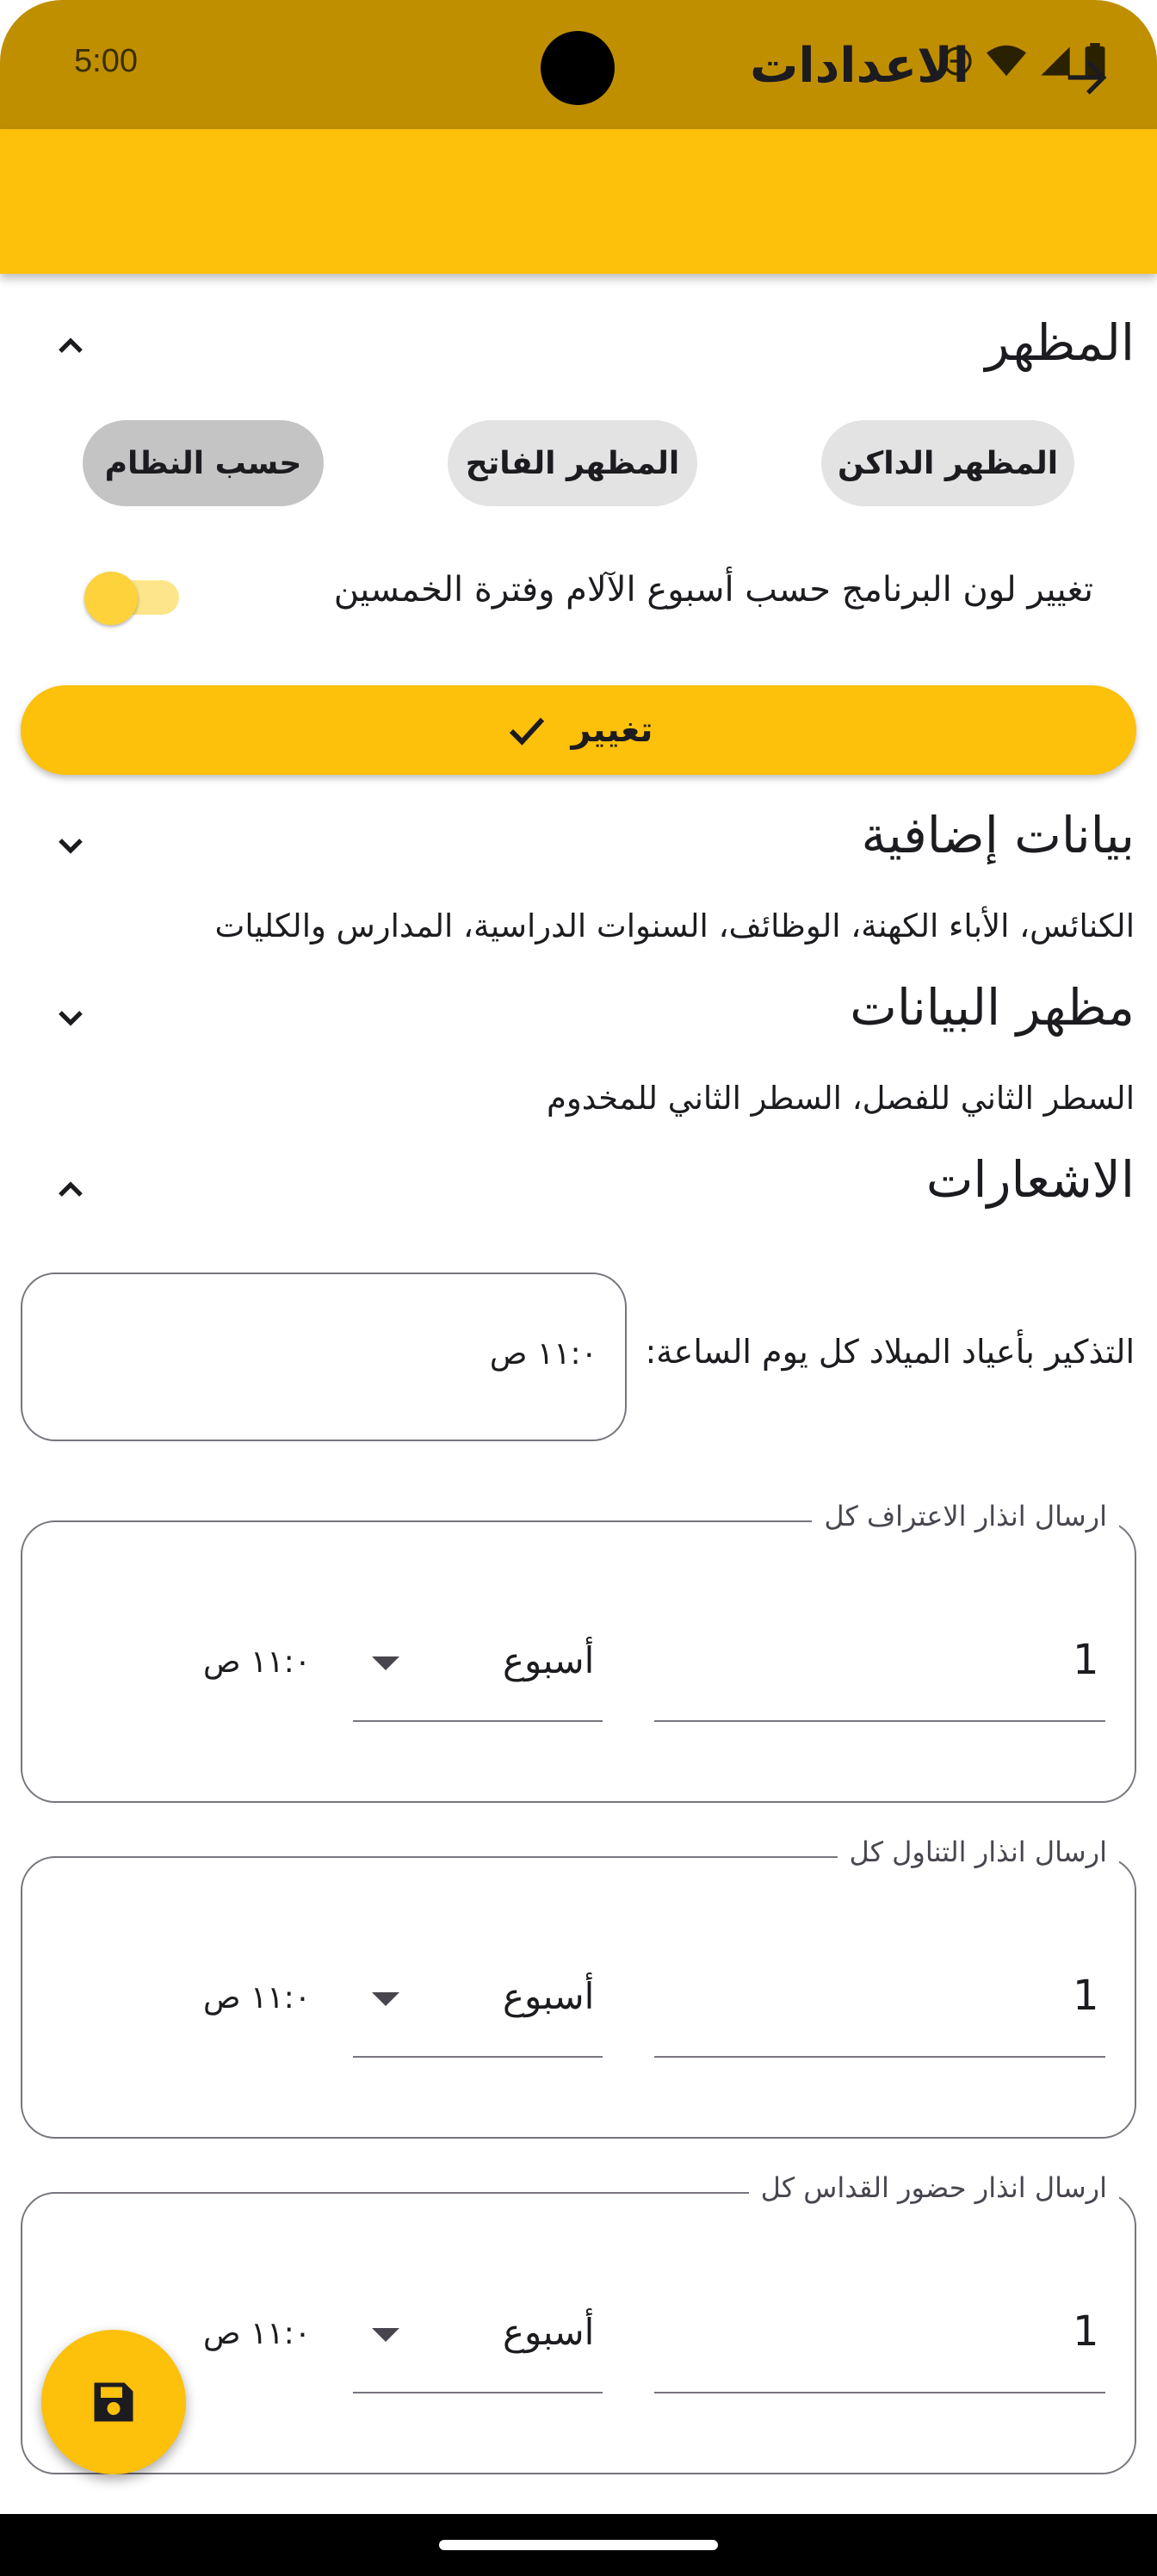  What do you see at coordinates (111, 598) in the screenshot?
I see `toggle-thumb` at bounding box center [111, 598].